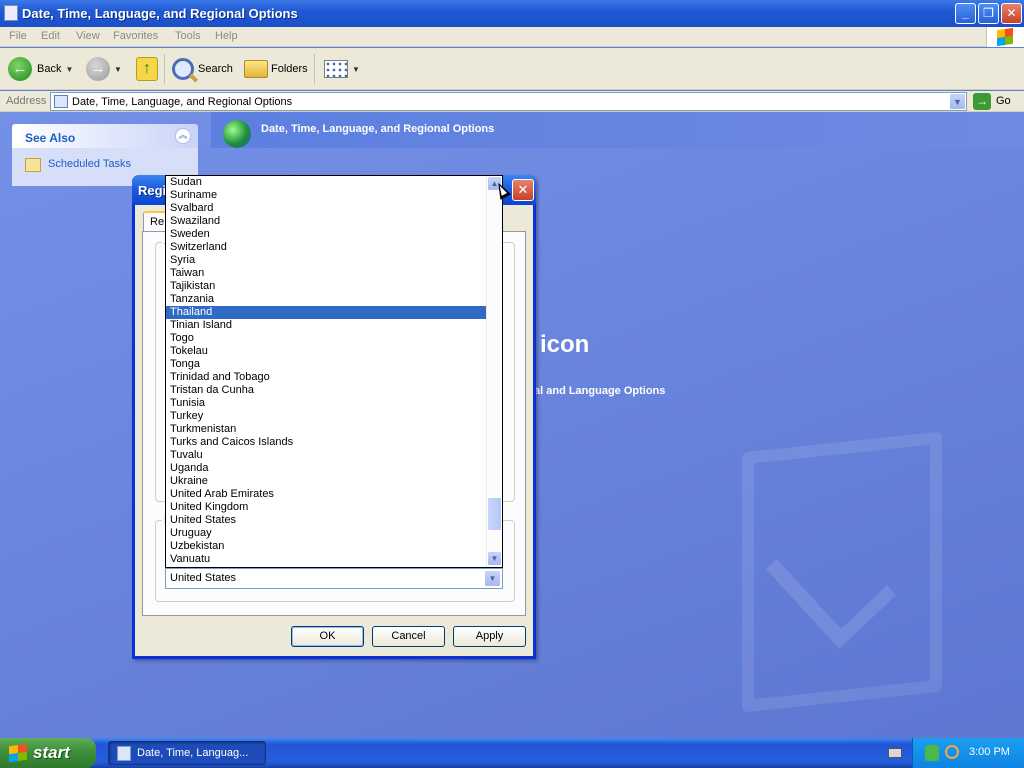  Describe the element at coordinates (326, 182) in the screenshot. I see `country-option: Sudan` at that location.